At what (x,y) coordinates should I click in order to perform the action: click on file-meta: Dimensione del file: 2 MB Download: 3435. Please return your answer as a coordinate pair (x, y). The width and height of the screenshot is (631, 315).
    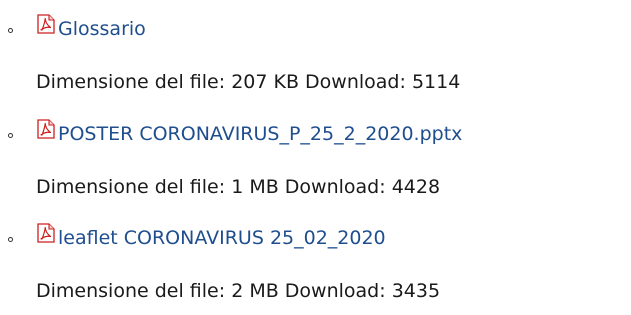
    Looking at the image, I should click on (238, 291).